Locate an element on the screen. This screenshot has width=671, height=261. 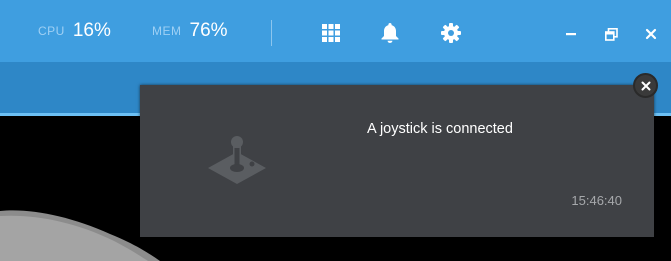
notification-message: A joystick is connected is located at coordinates (440, 129).